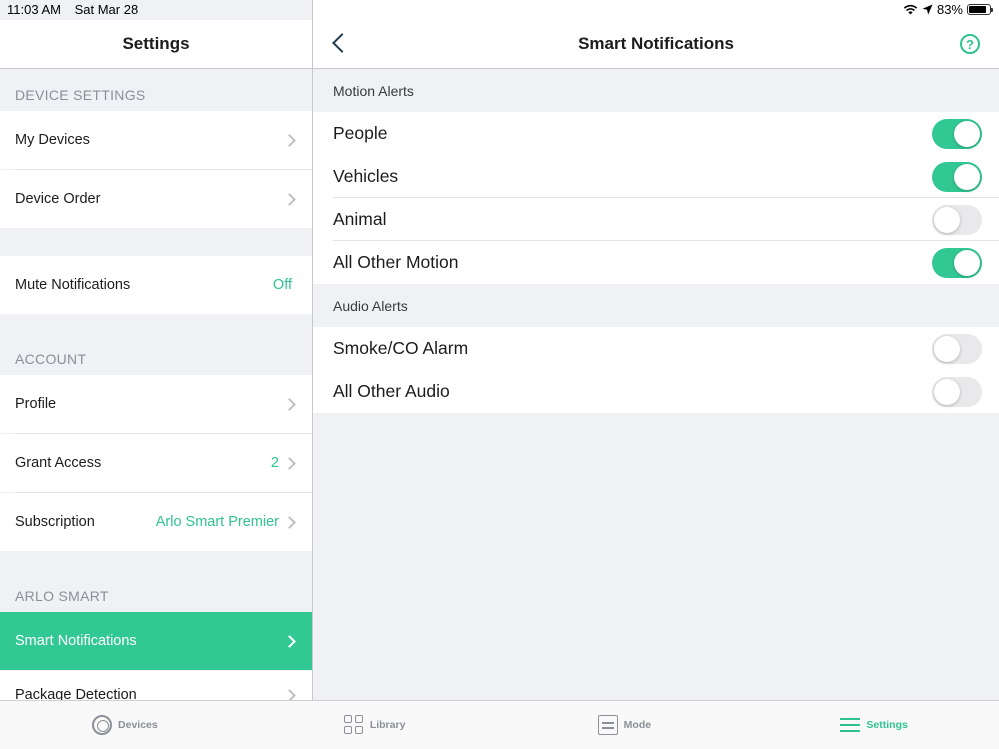 This screenshot has height=749, width=999. I want to click on toggle-label: People, so click(360, 133).